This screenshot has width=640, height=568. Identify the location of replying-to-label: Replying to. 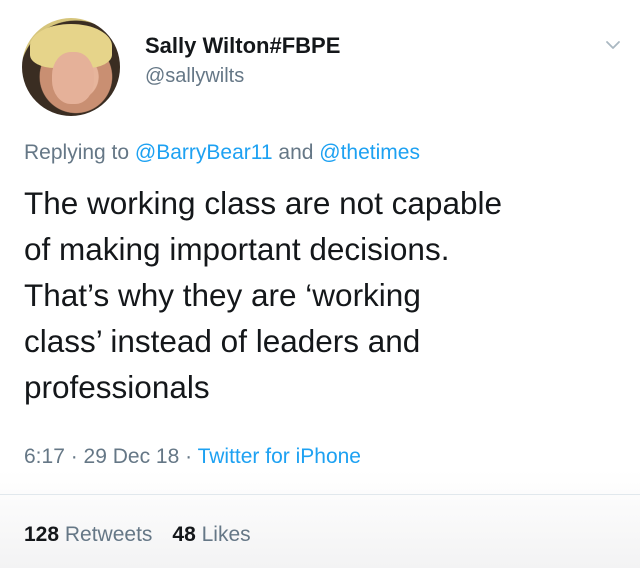
(79, 152).